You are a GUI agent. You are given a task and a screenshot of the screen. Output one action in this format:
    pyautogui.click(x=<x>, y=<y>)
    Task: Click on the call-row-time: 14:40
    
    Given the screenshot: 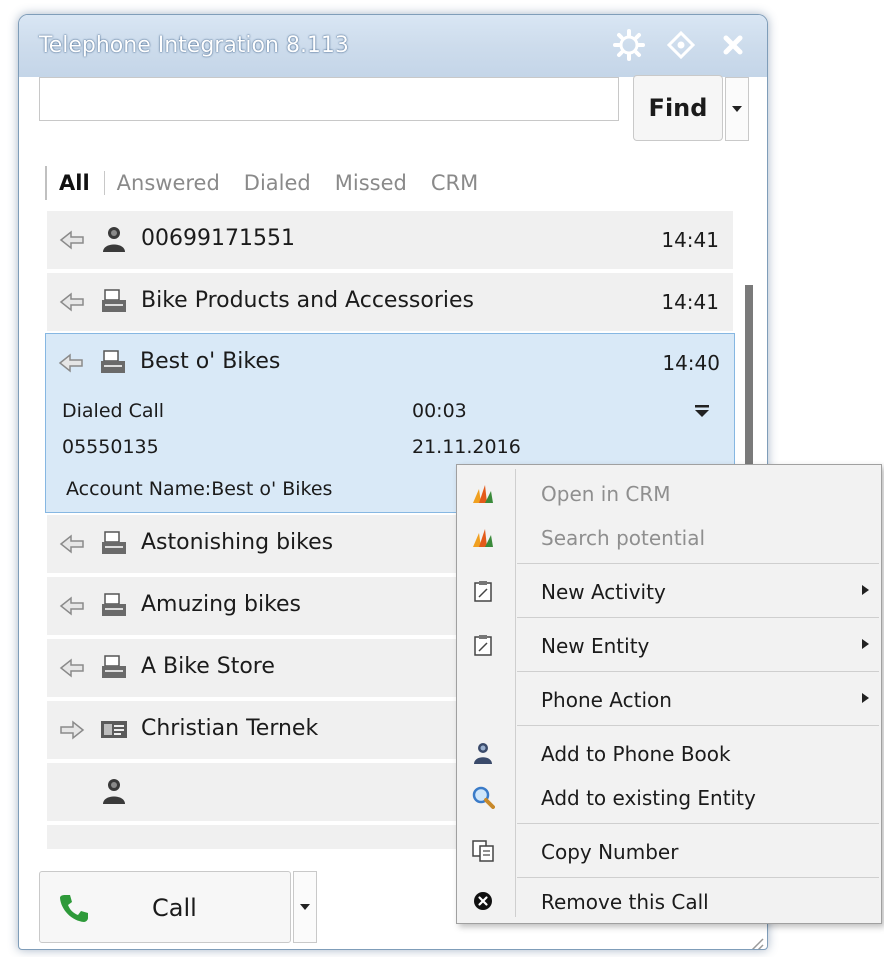 What is the action you would take?
    pyautogui.click(x=691, y=363)
    